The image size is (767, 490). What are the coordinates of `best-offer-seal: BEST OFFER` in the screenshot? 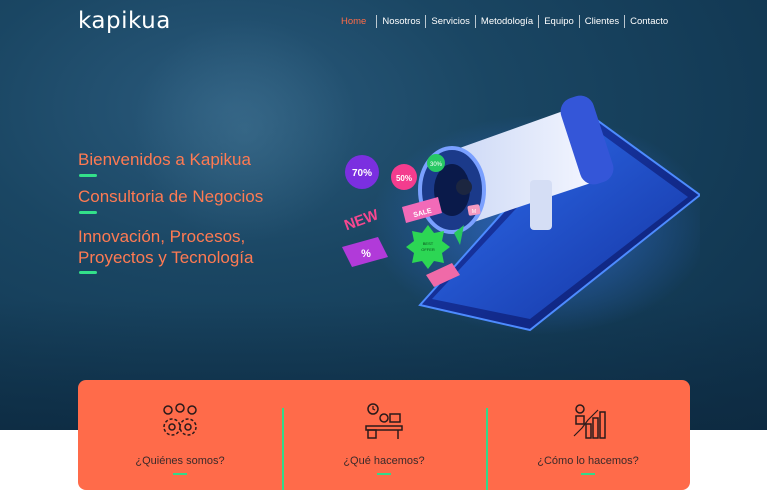 It's located at (428, 247).